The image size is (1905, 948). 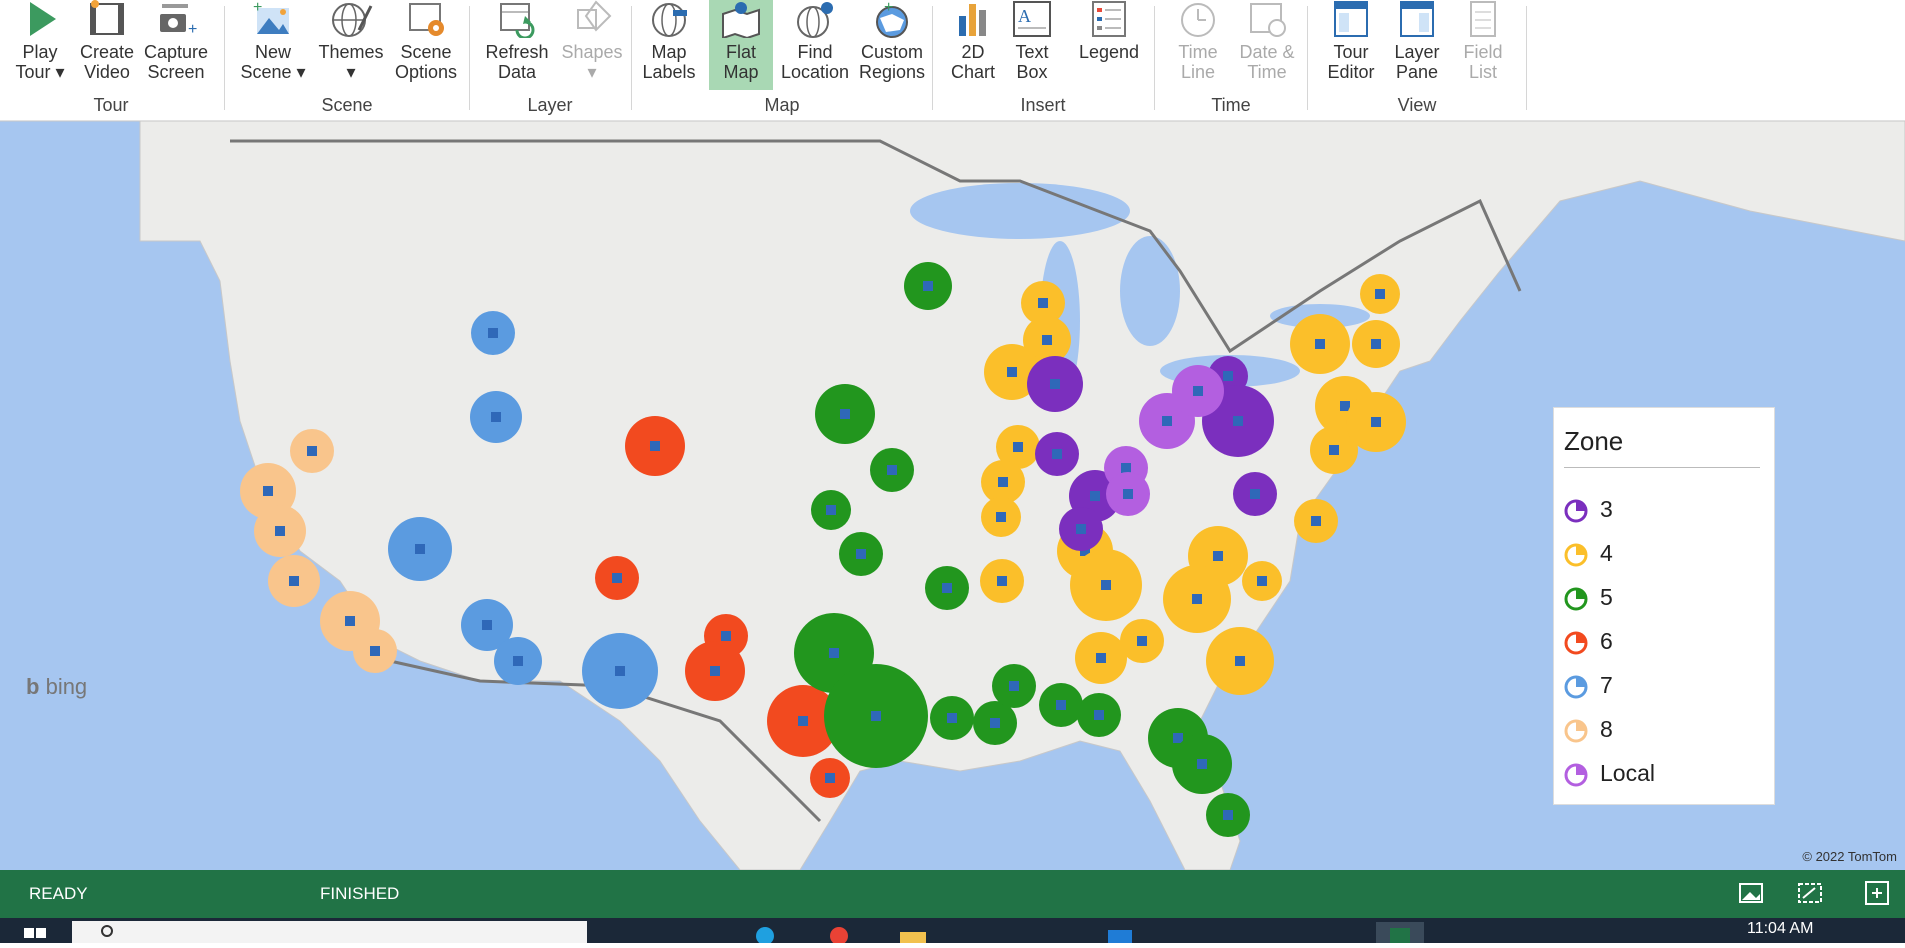 I want to click on text-box-button: A Text Box, so click(x=1032, y=41).